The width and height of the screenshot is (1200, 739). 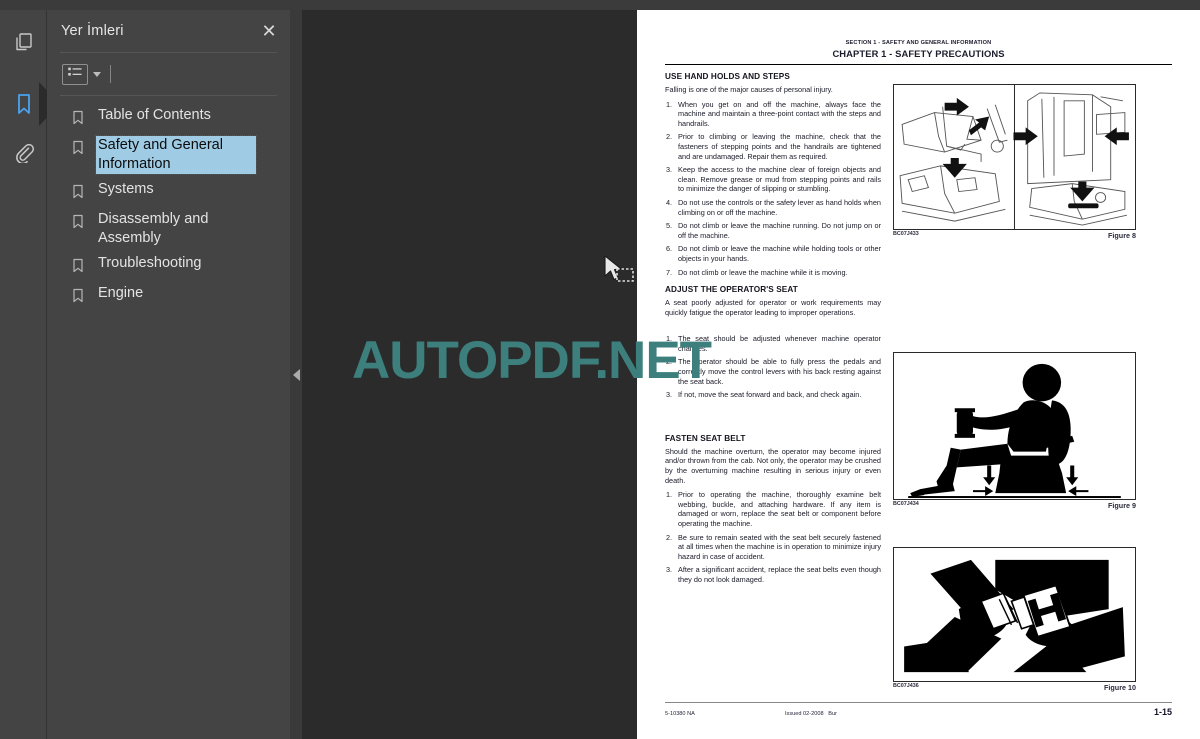 What do you see at coordinates (110, 74) in the screenshot?
I see `toolbar-separator` at bounding box center [110, 74].